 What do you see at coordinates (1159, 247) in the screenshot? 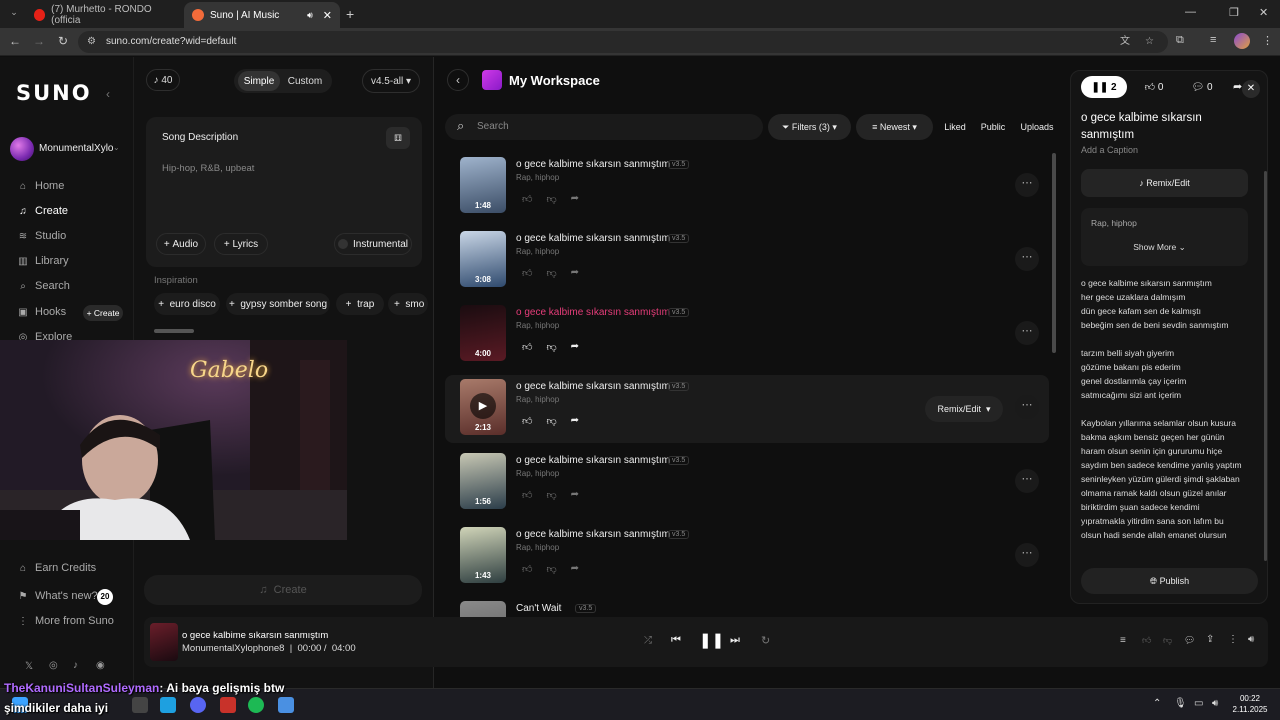
I see `show-more-button: Show More ⌄` at bounding box center [1159, 247].